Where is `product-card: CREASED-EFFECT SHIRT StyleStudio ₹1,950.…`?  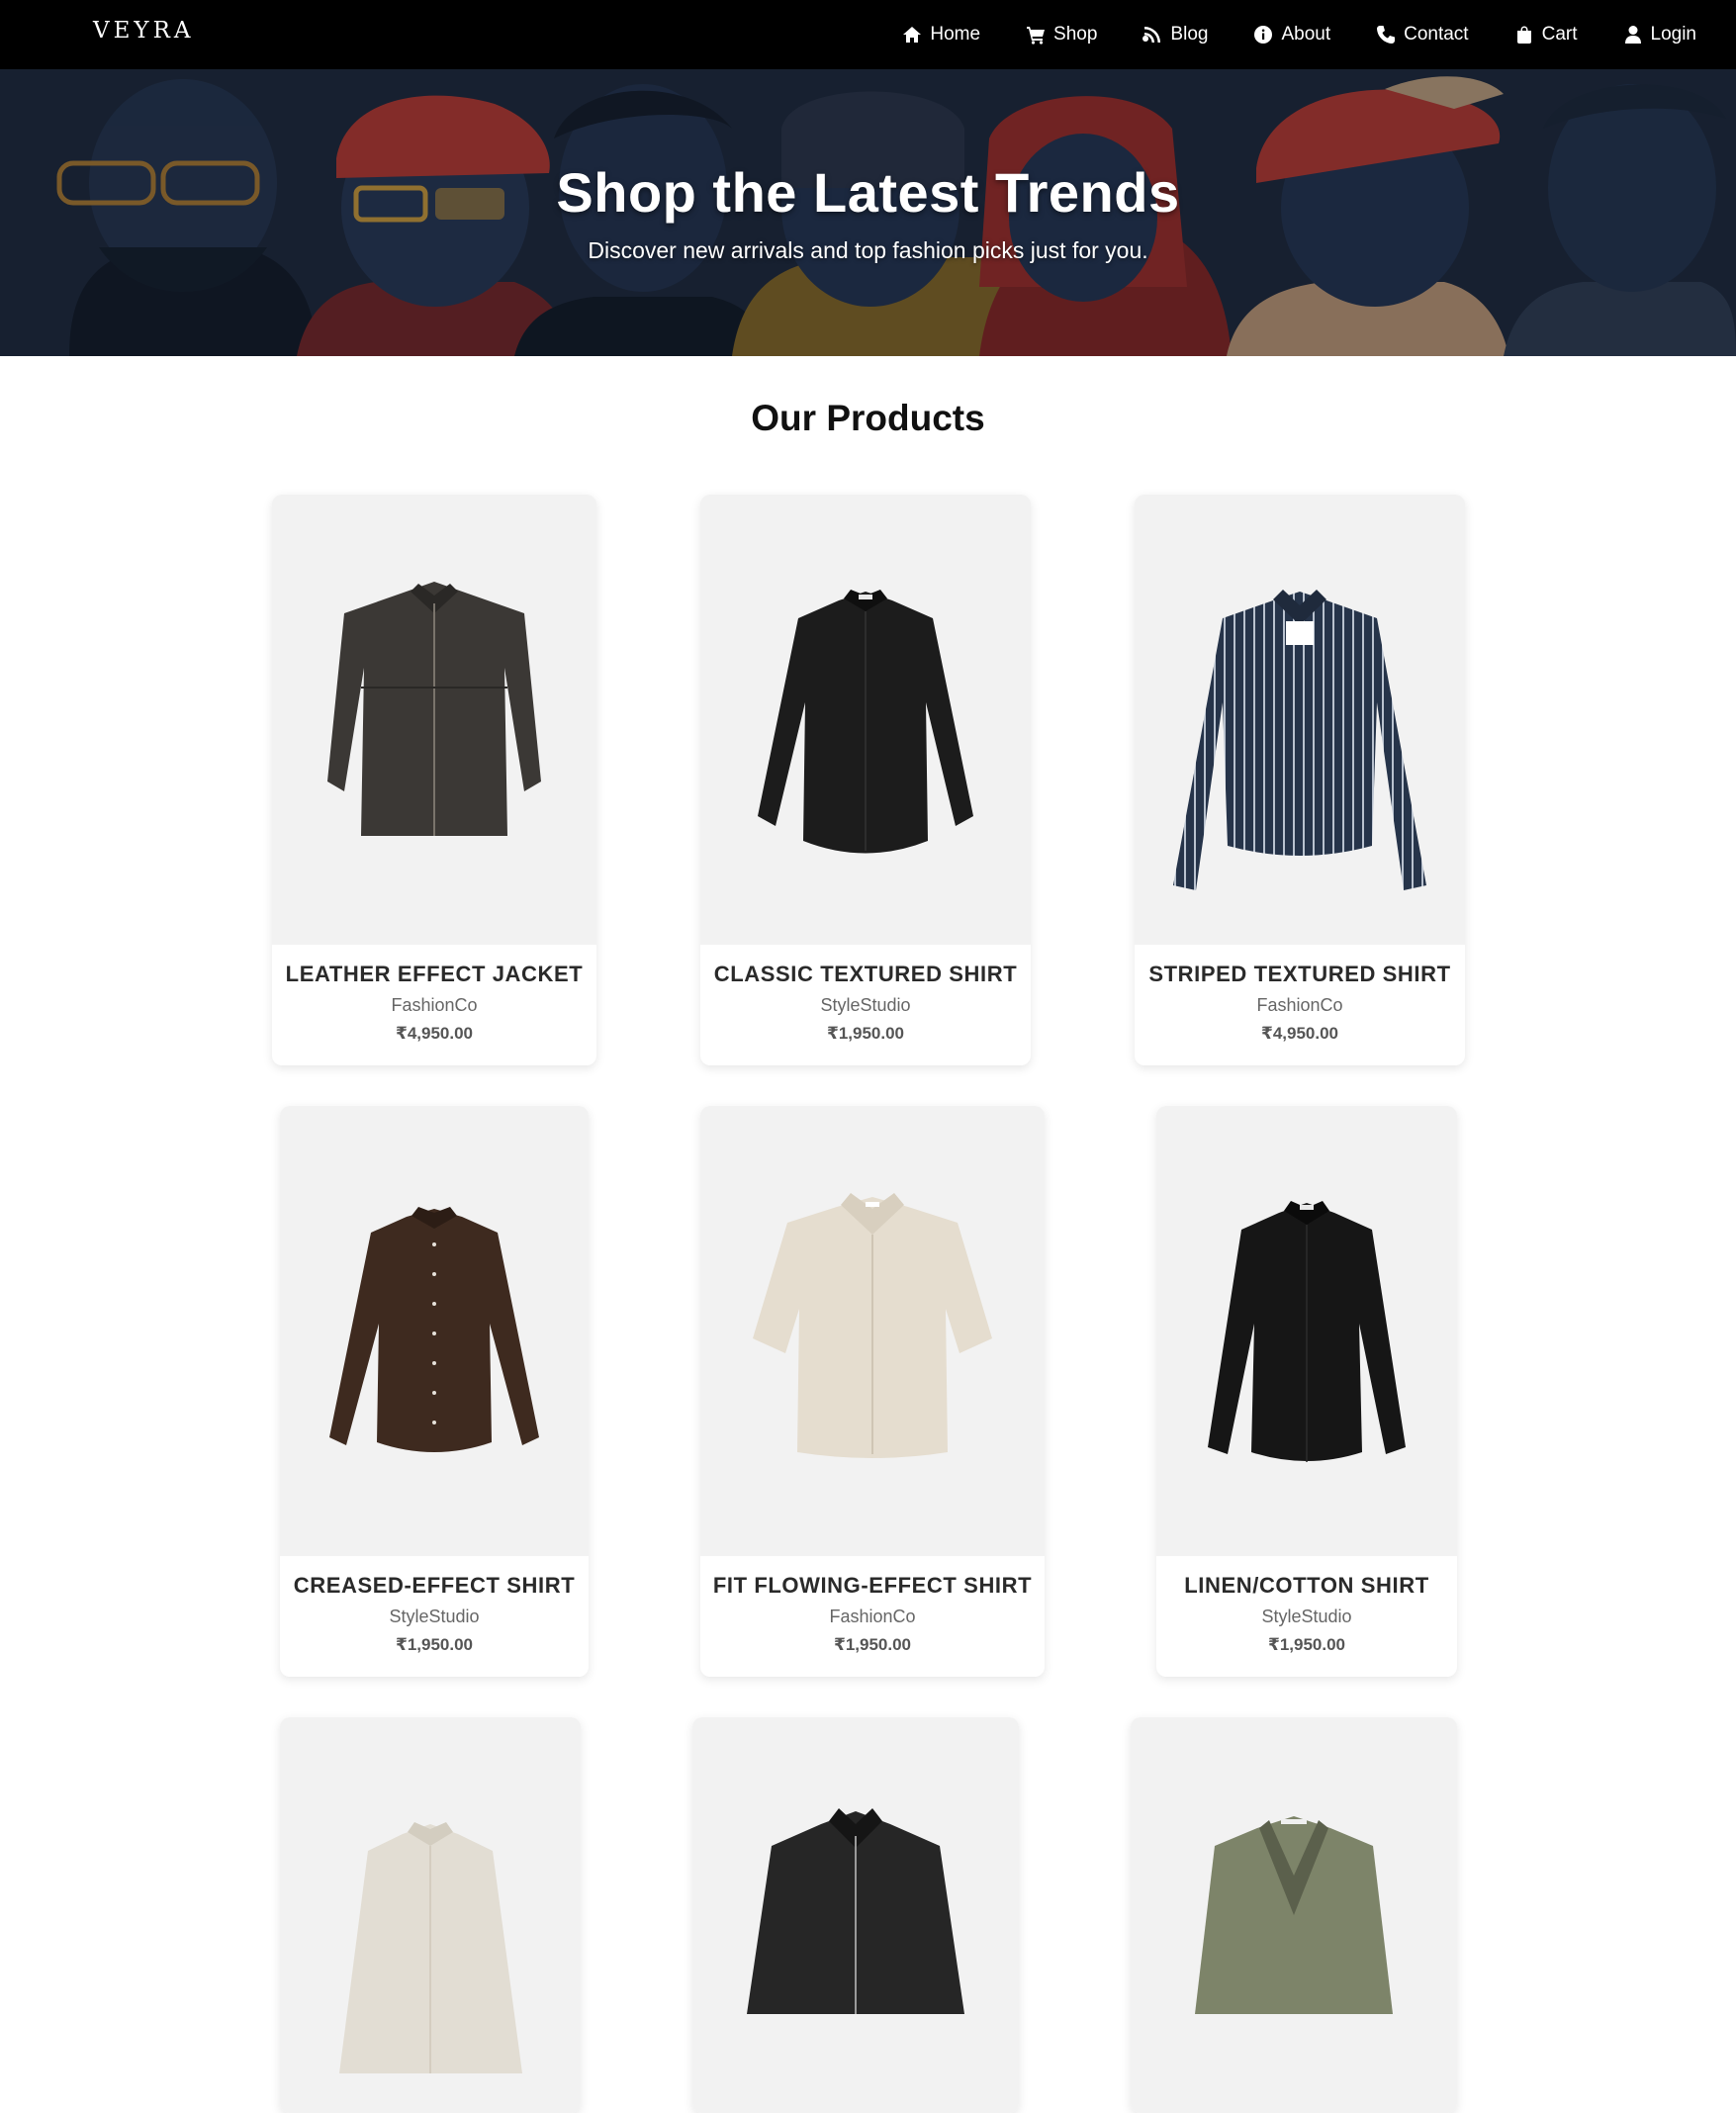 product-card: CREASED-EFFECT SHIRT StyleStudio ₹1,950.… is located at coordinates (434, 1391).